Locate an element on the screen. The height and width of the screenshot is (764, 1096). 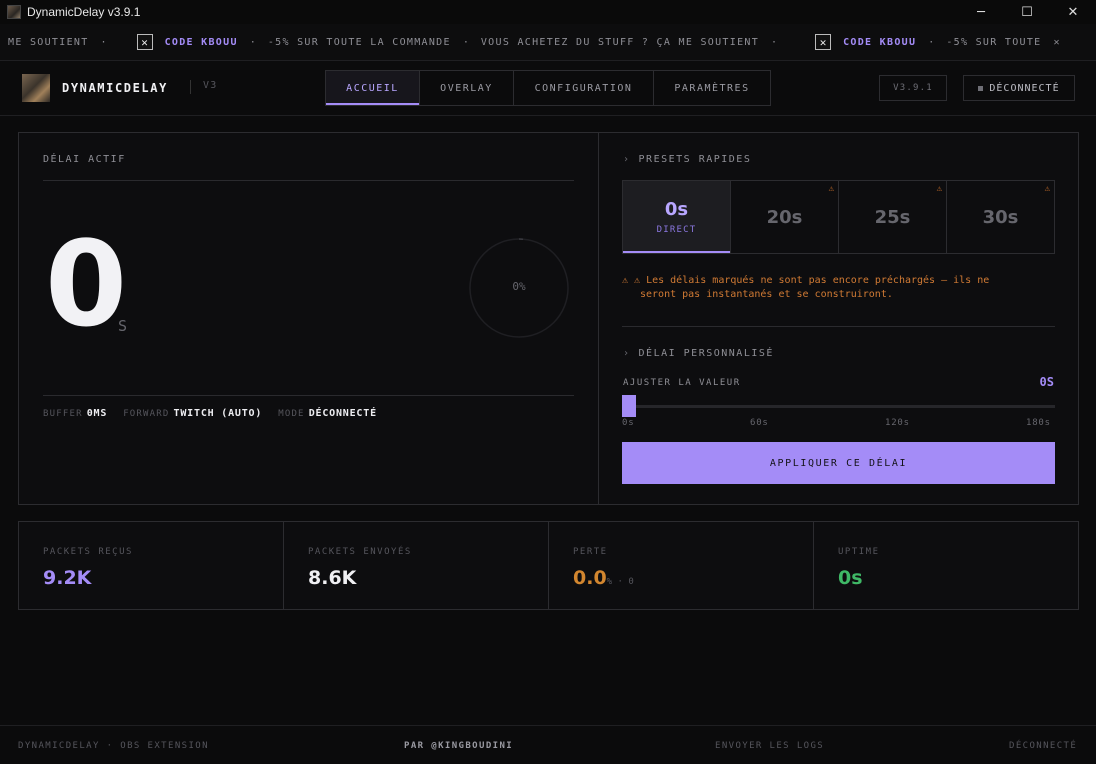
brand-name: DYNAMICDELAY is located at coordinates (115, 88).